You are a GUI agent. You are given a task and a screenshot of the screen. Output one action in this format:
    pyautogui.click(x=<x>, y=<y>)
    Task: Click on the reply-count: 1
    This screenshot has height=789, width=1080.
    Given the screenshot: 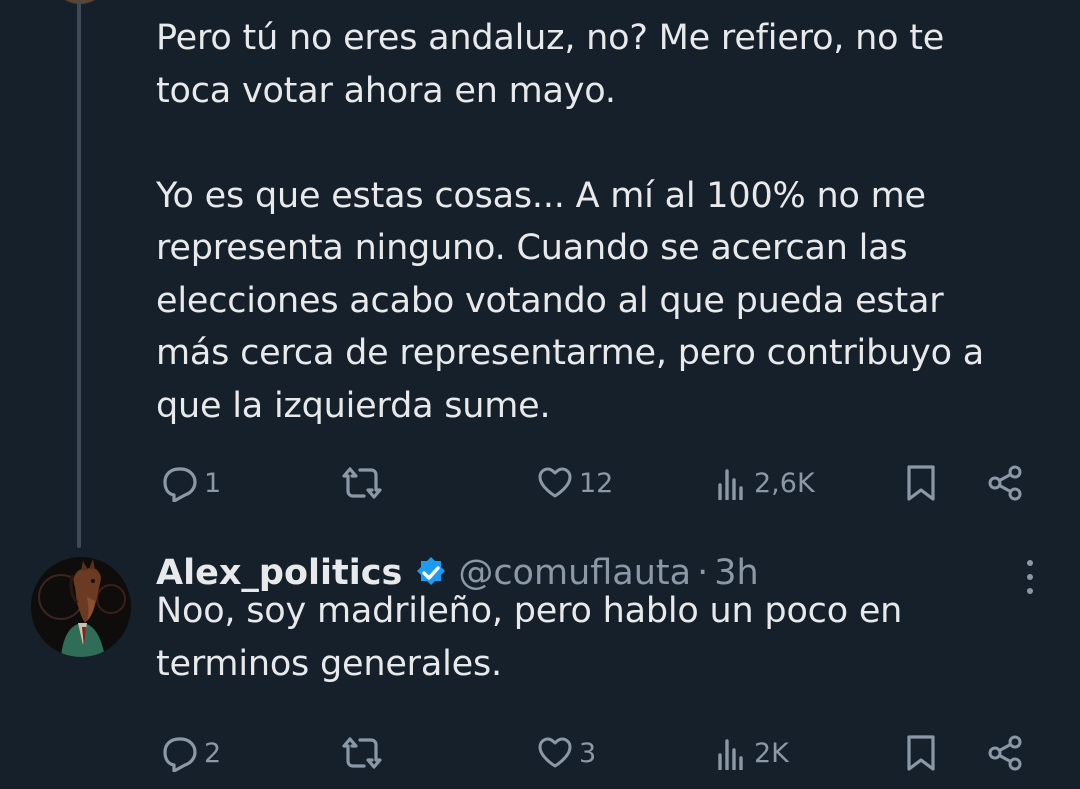 What is the action you would take?
    pyautogui.click(x=213, y=483)
    